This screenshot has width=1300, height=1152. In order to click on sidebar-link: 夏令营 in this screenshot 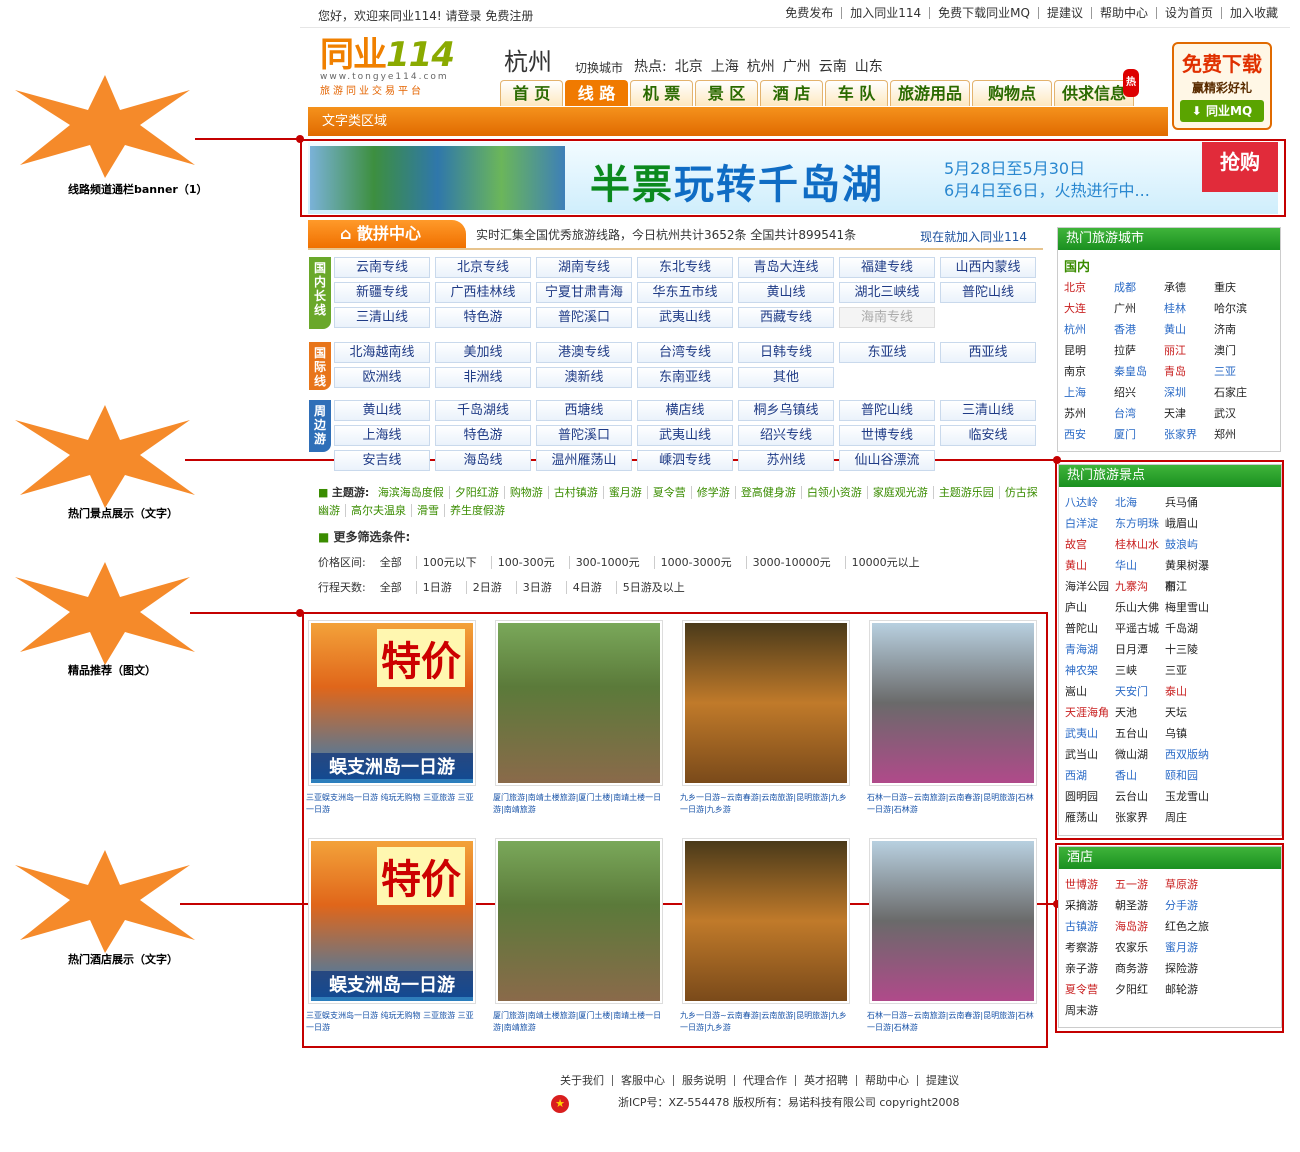, I will do `click(1090, 989)`.